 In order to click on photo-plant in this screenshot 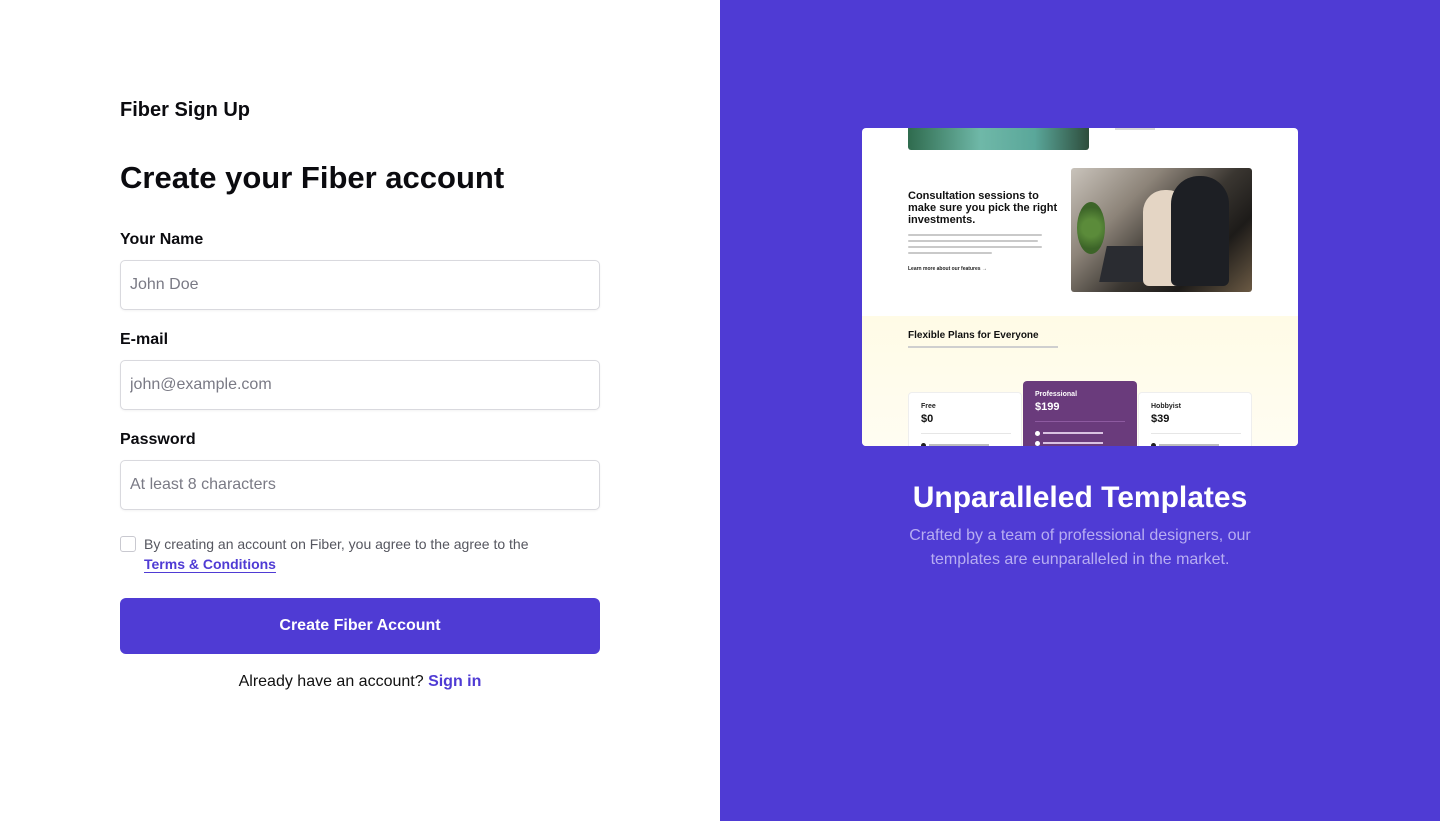, I will do `click(1091, 228)`.